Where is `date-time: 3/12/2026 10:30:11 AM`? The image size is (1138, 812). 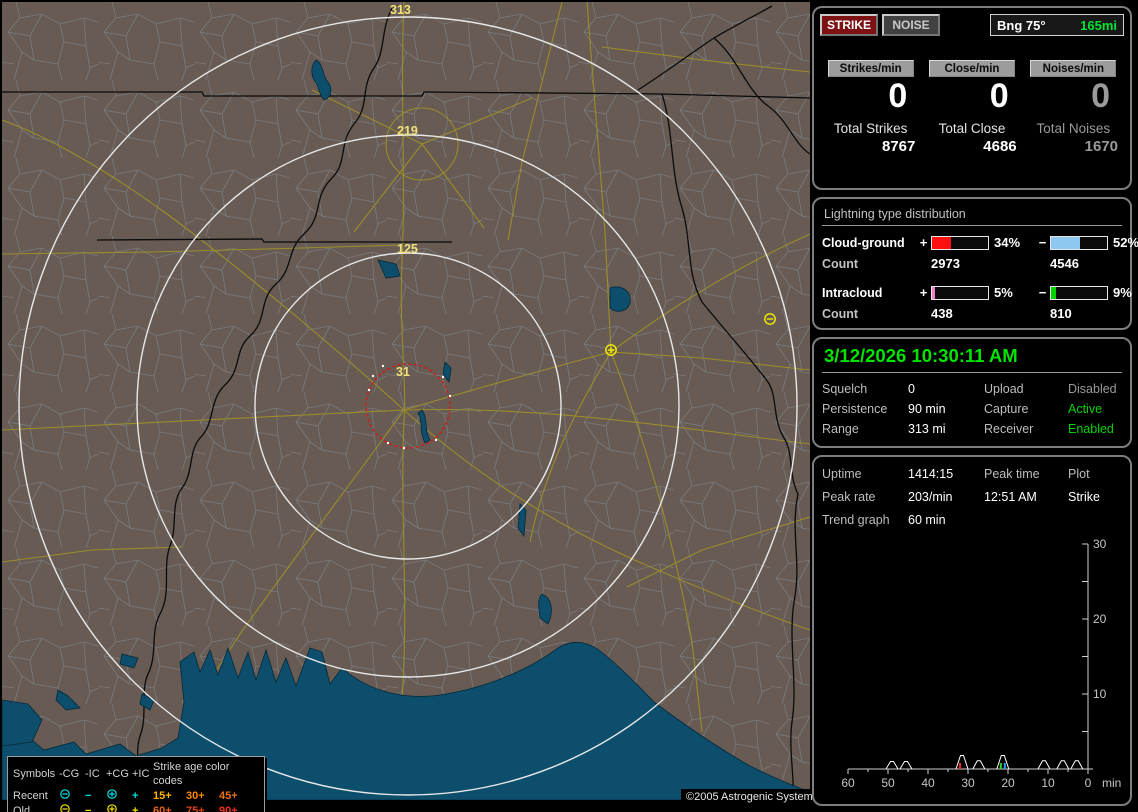
date-time: 3/12/2026 10:30:11 AM is located at coordinates (972, 358).